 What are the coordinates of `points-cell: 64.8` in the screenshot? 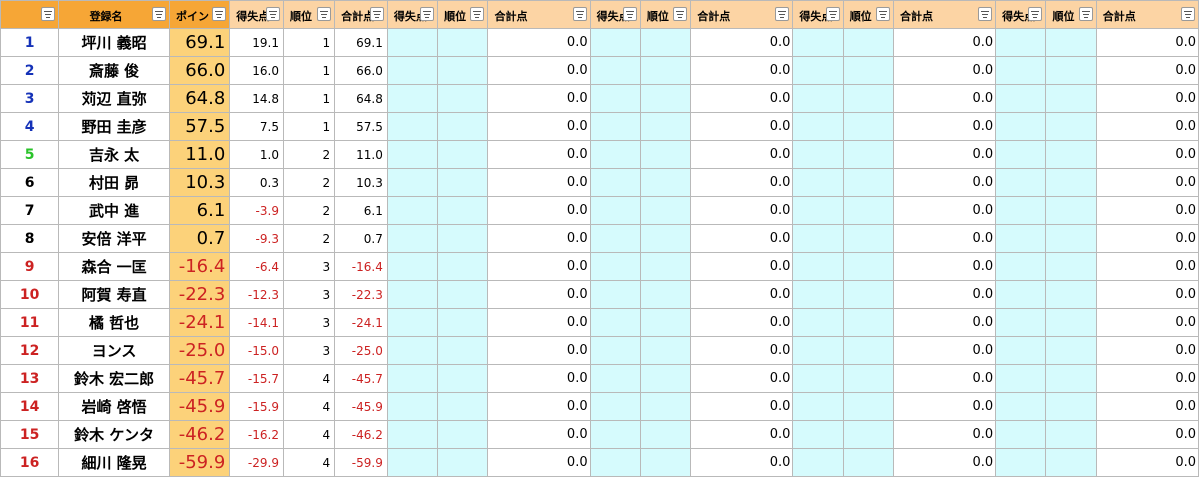 It's located at (199, 98).